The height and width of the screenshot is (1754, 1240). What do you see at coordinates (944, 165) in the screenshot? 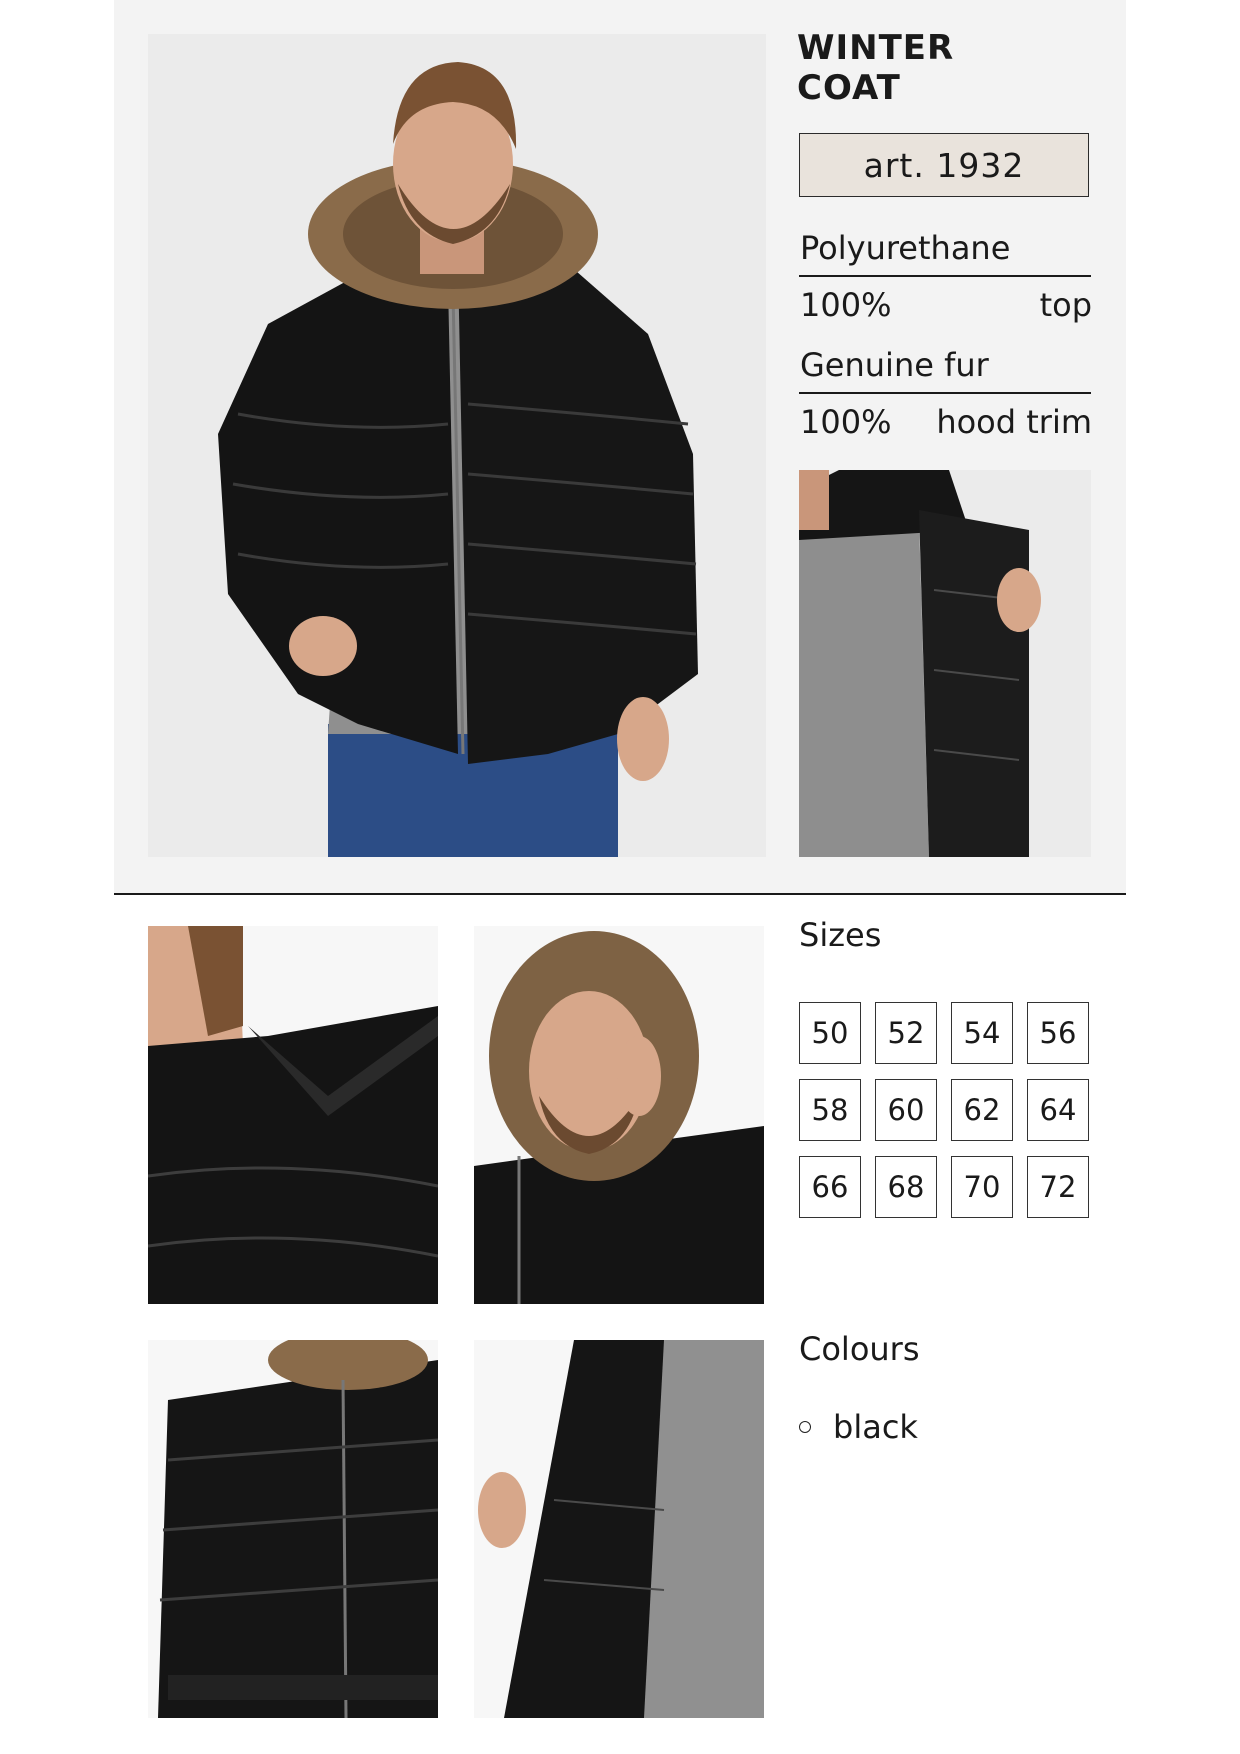
I see `article-number-badge: art. 1932` at bounding box center [944, 165].